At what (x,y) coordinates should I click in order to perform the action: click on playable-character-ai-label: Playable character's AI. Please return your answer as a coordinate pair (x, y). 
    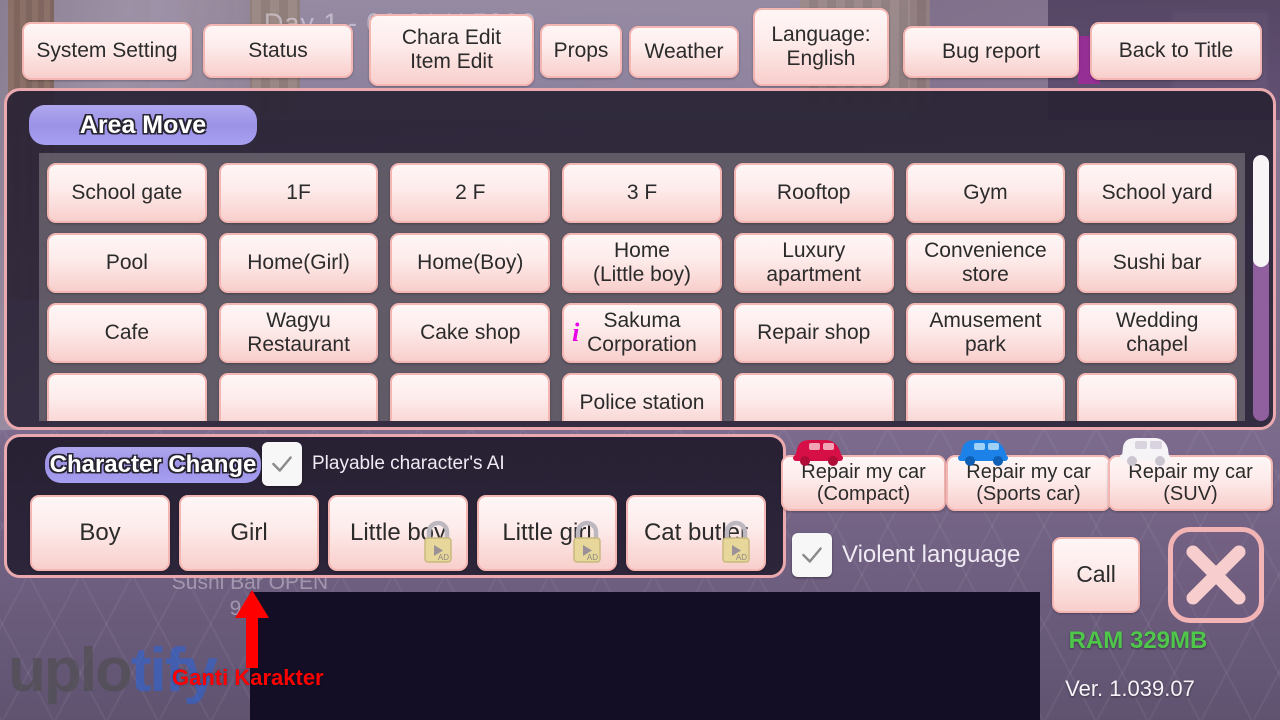
    Looking at the image, I should click on (408, 463).